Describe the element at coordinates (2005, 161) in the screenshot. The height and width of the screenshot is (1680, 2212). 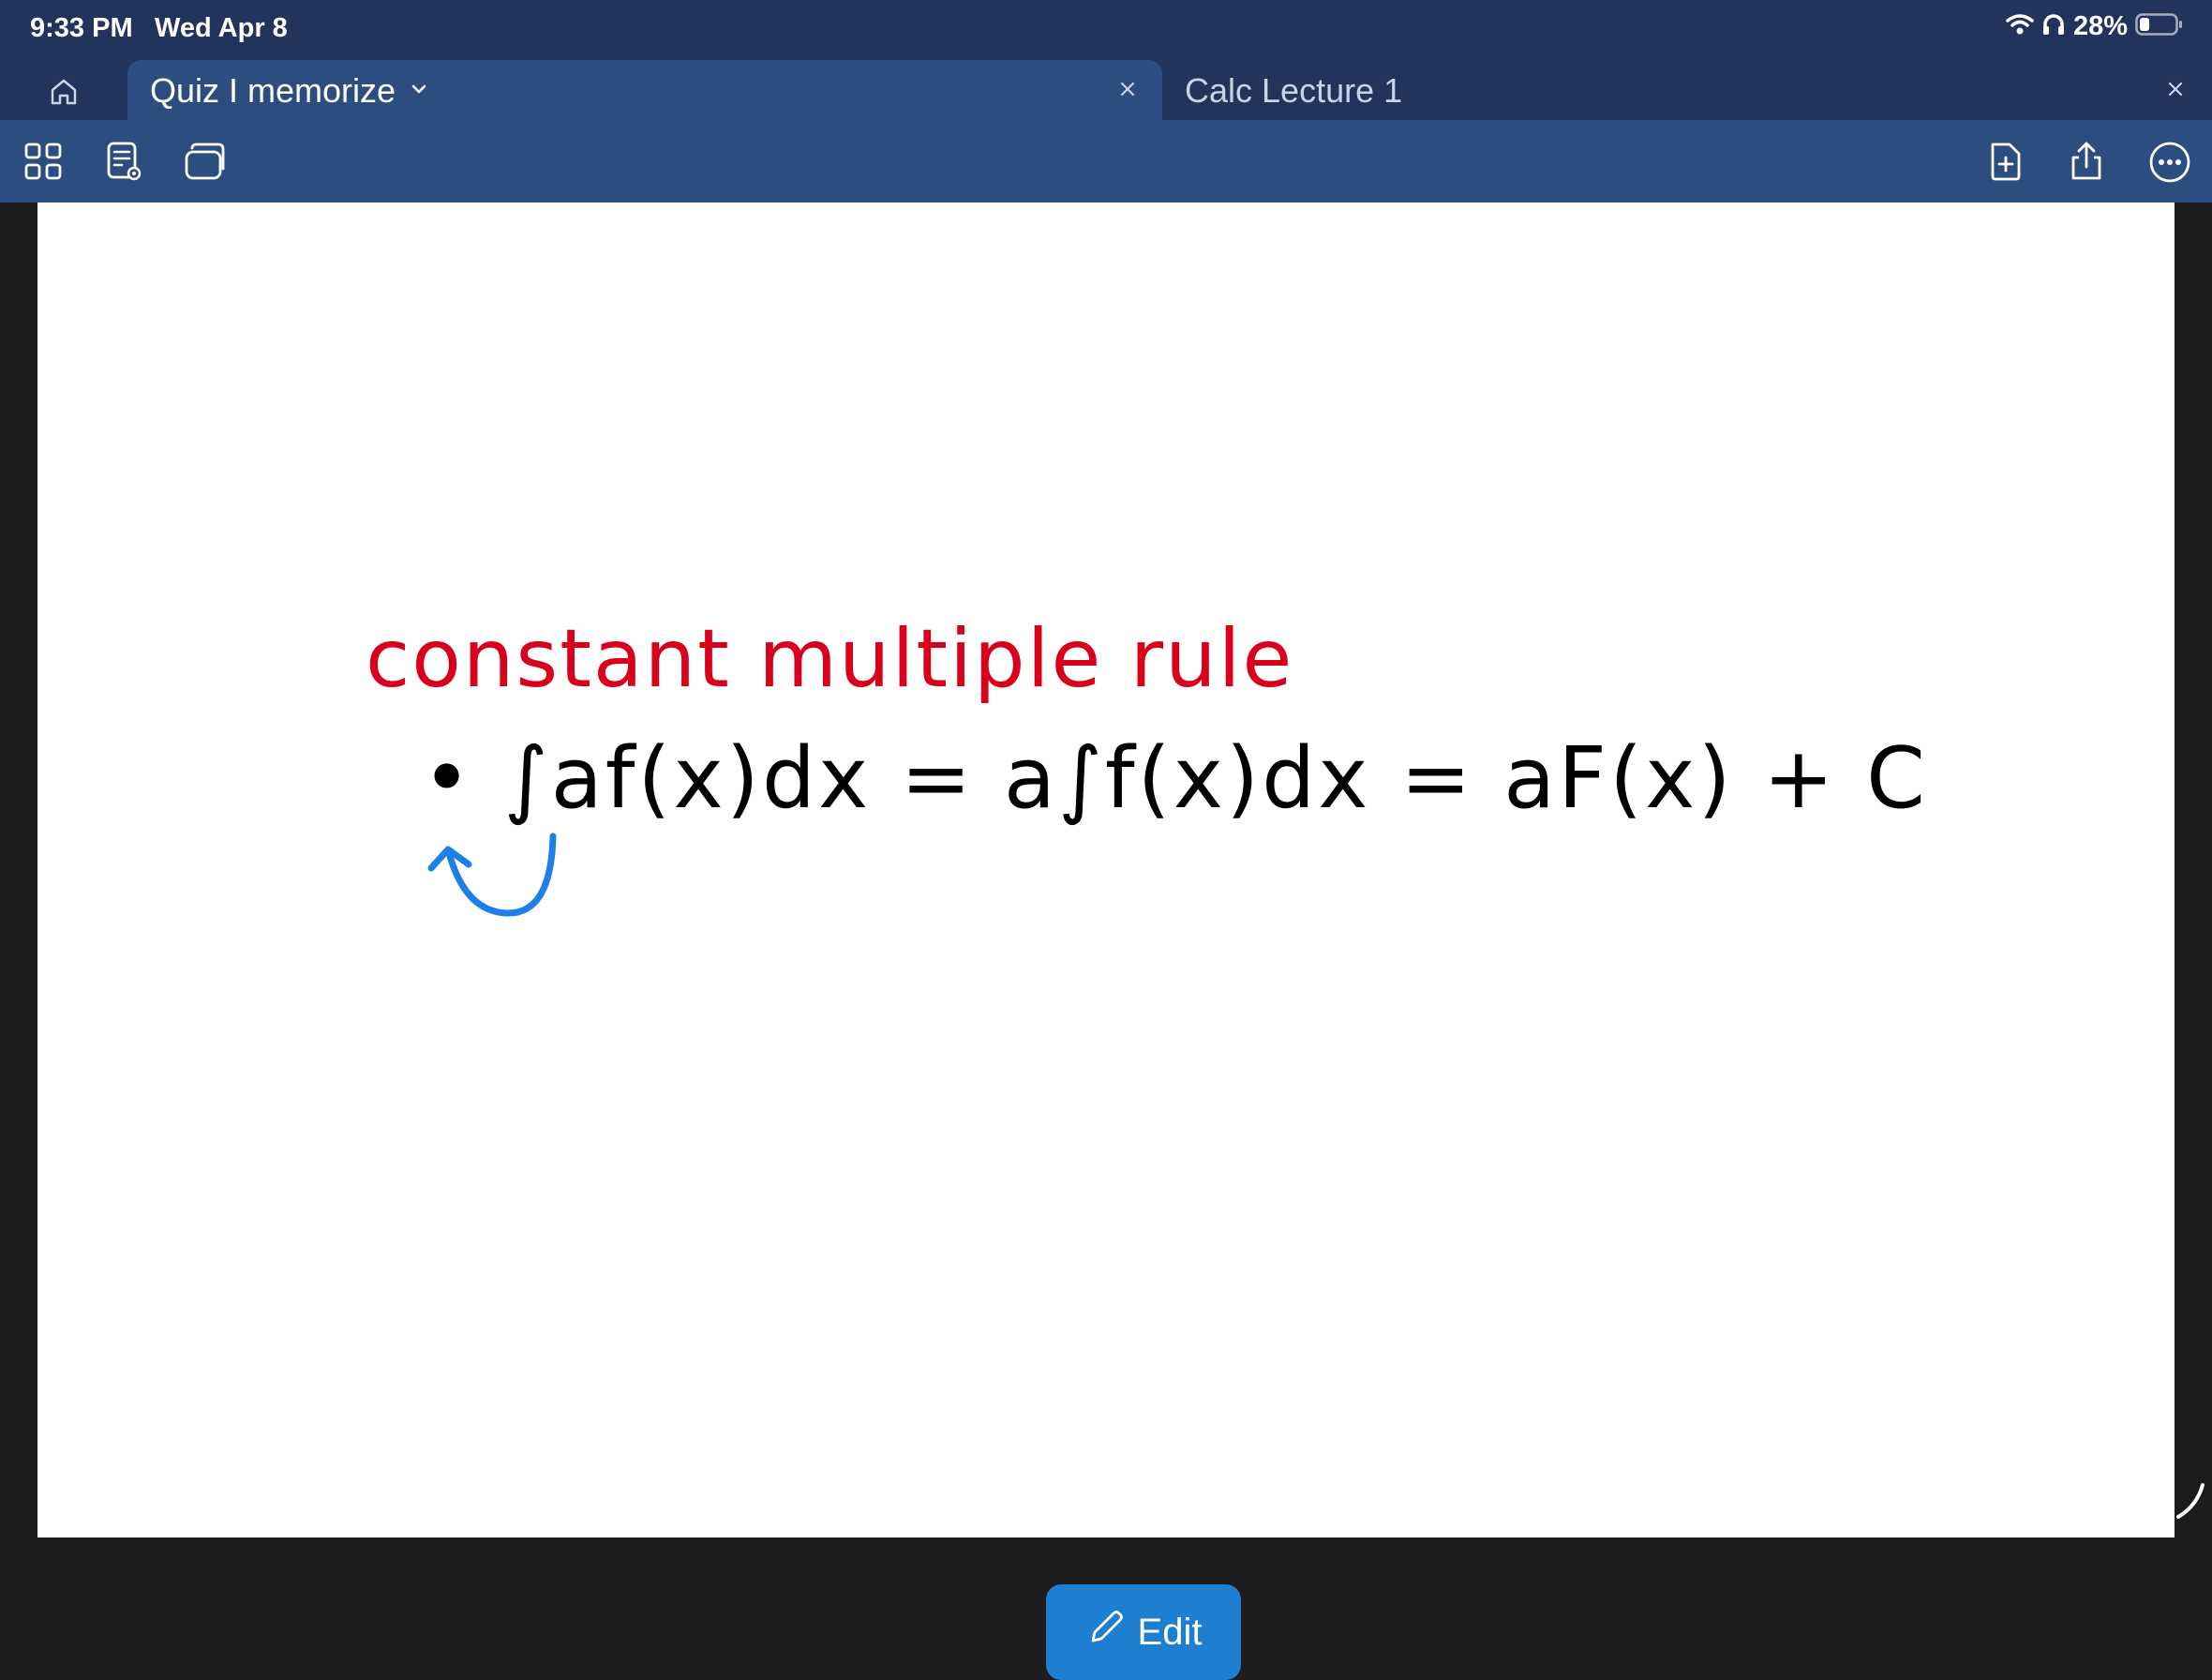
I see `add-page-icon` at that location.